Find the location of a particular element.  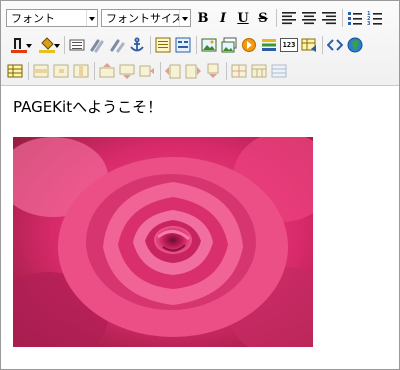

template-button is located at coordinates (163, 45).